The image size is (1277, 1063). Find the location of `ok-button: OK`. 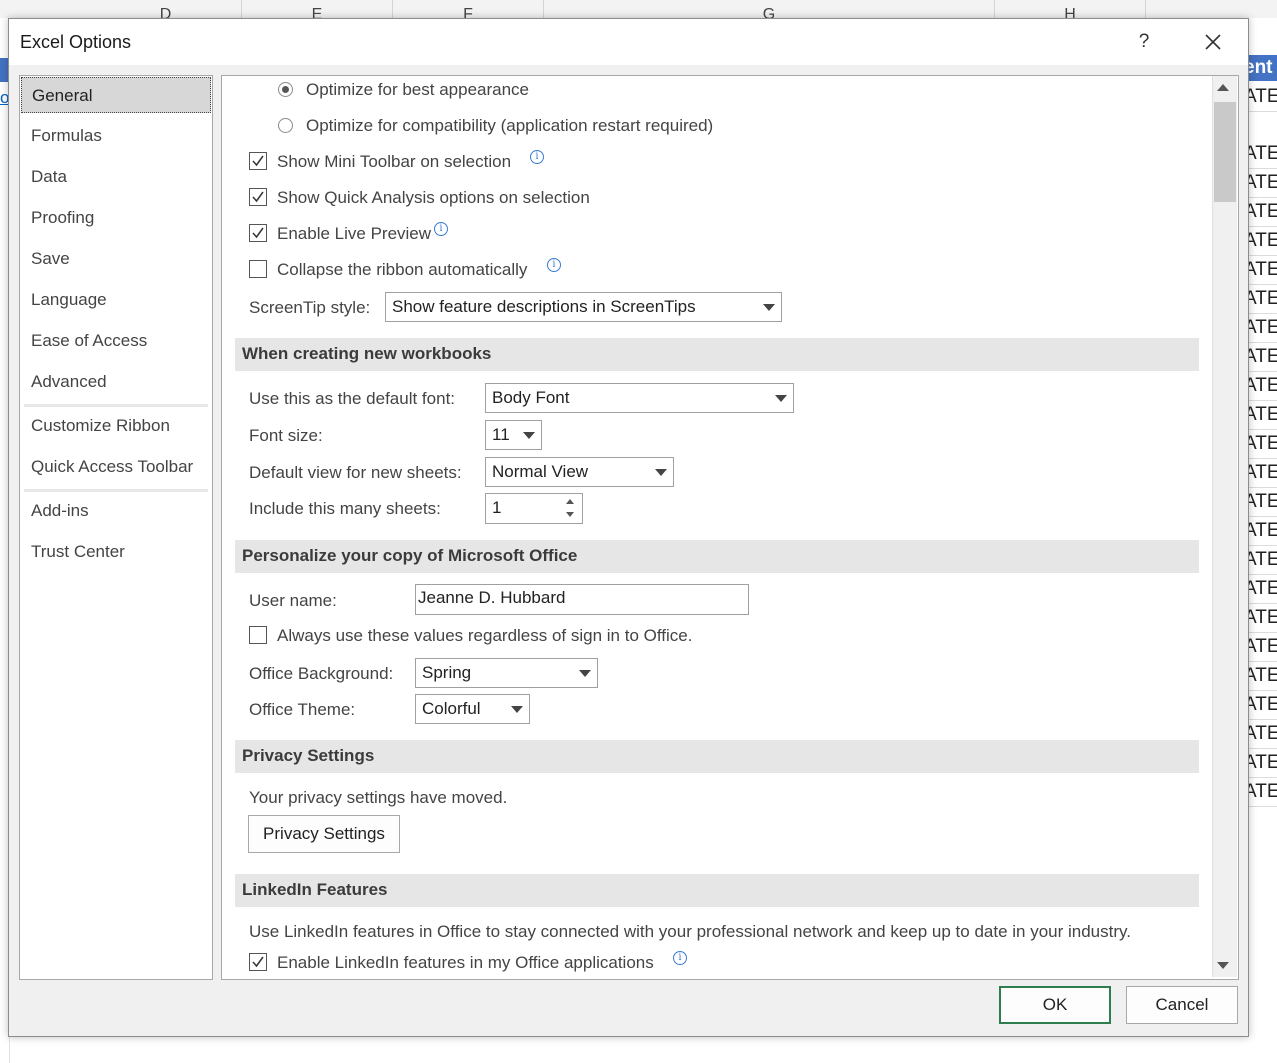

ok-button: OK is located at coordinates (1055, 1005).